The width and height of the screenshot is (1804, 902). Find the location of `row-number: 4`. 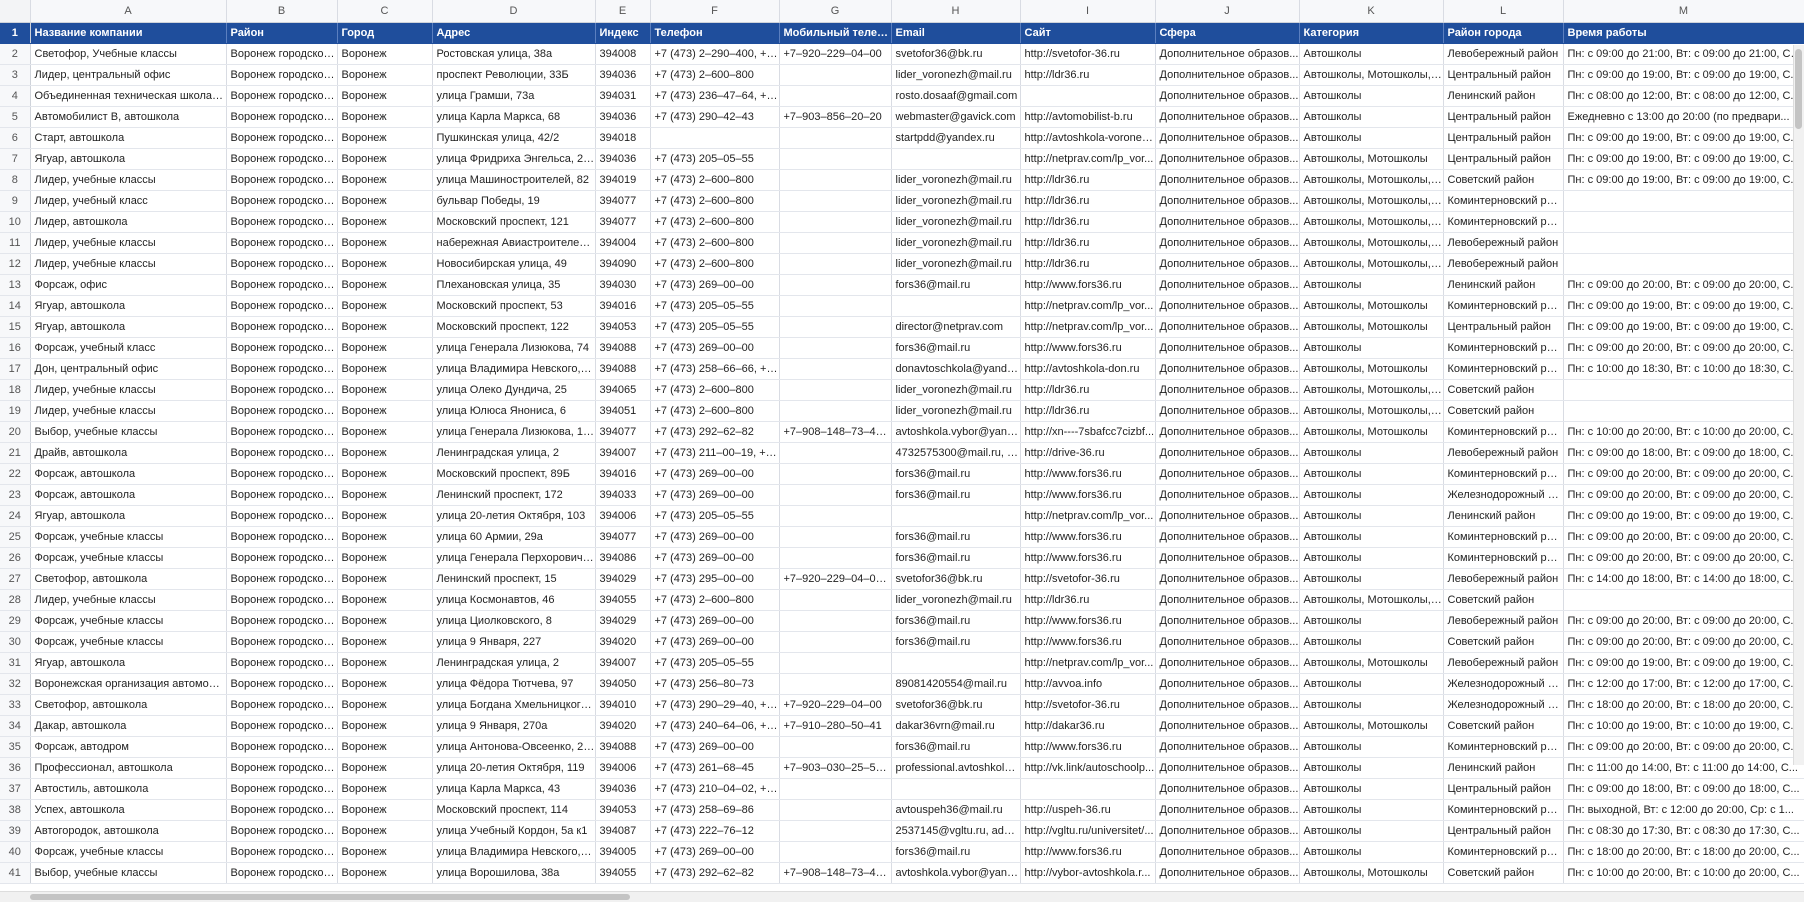

row-number: 4 is located at coordinates (15, 96).